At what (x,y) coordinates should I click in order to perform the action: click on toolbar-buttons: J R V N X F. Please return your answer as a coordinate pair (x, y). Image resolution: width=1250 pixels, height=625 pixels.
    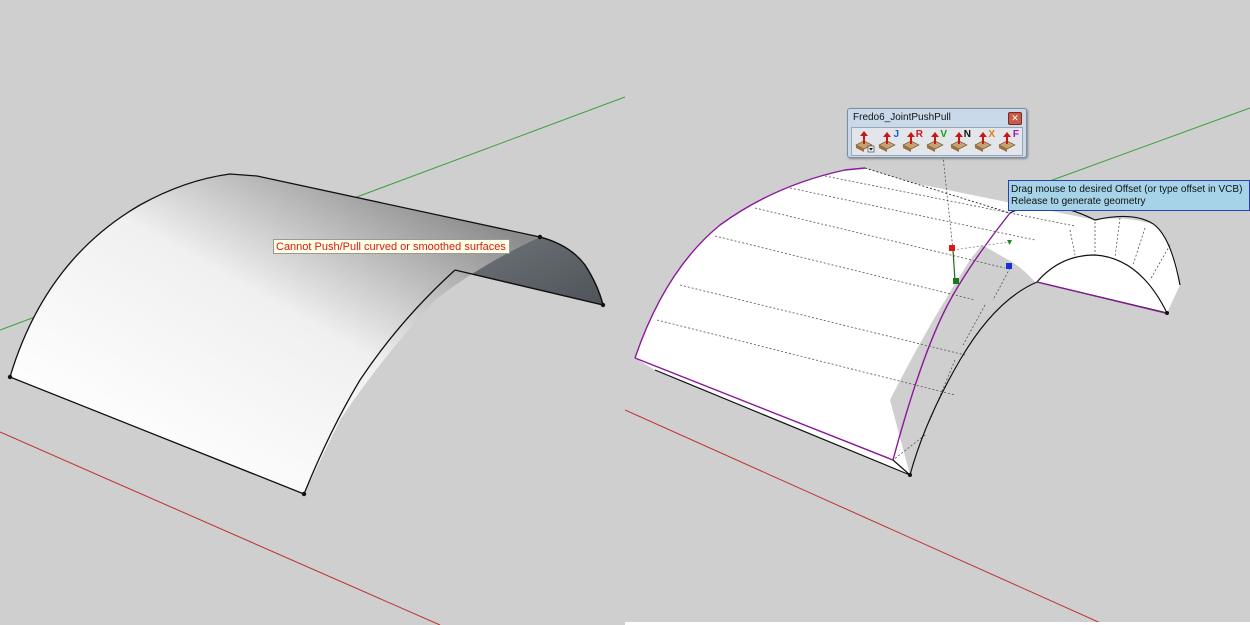
    Looking at the image, I should click on (937, 141).